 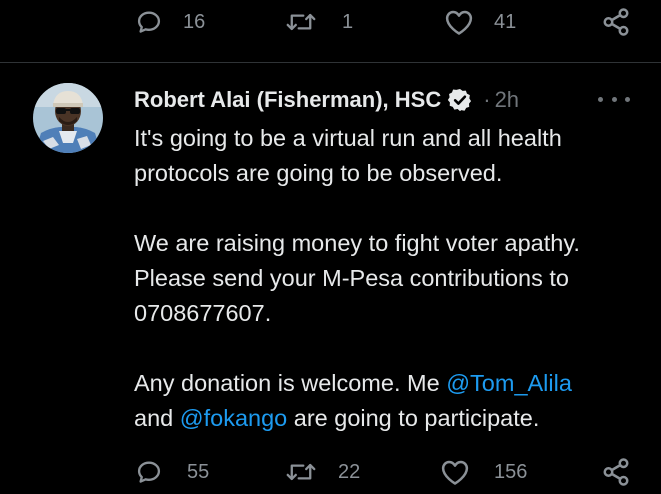 I want to click on avatar, so click(x=68, y=118).